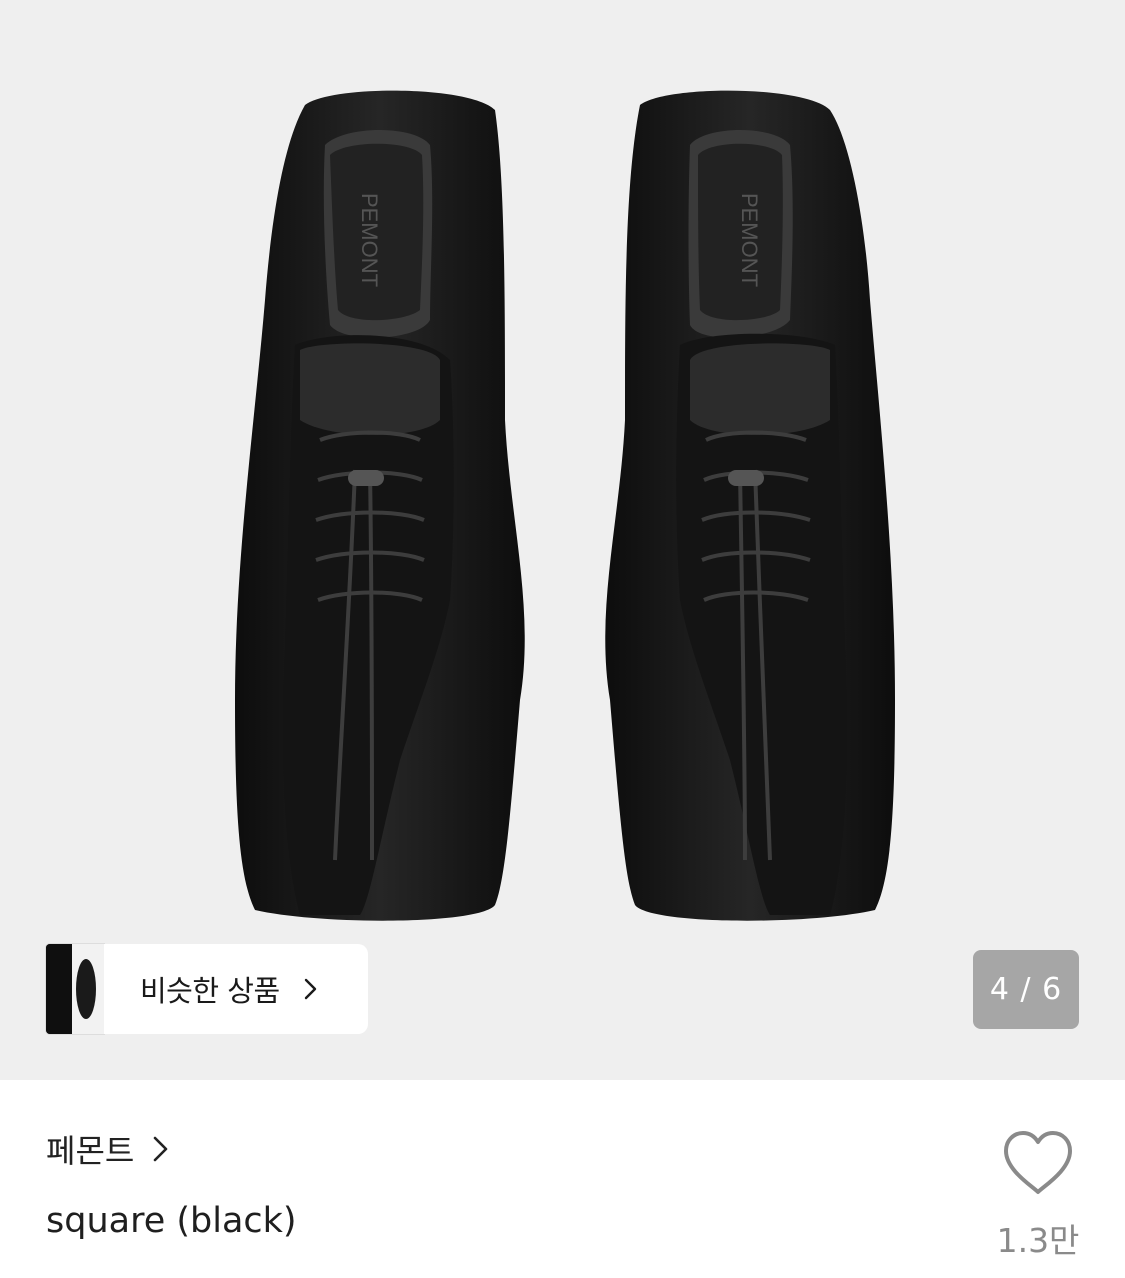 This screenshot has height=1278, width=1125. What do you see at coordinates (210, 991) in the screenshot?
I see `similar-products-label: 비슷한 상품` at bounding box center [210, 991].